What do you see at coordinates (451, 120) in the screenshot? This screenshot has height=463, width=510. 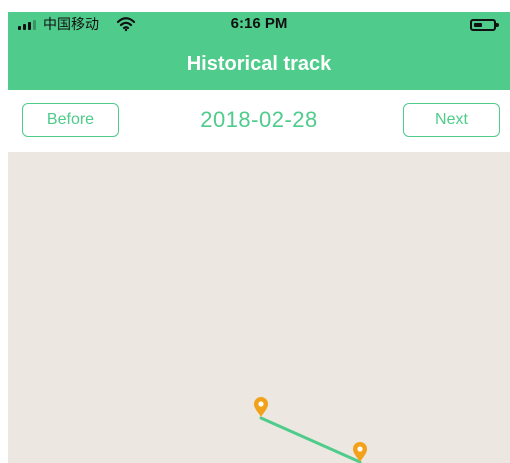 I see `next-button: Next` at bounding box center [451, 120].